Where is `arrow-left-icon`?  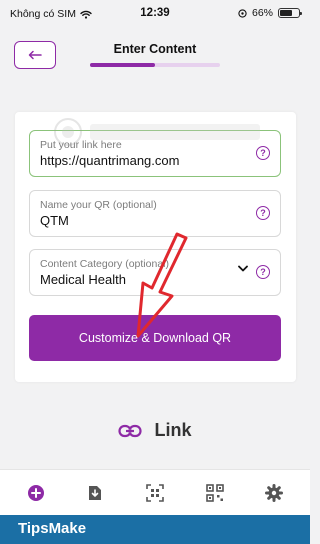 arrow-left-icon is located at coordinates (35, 55).